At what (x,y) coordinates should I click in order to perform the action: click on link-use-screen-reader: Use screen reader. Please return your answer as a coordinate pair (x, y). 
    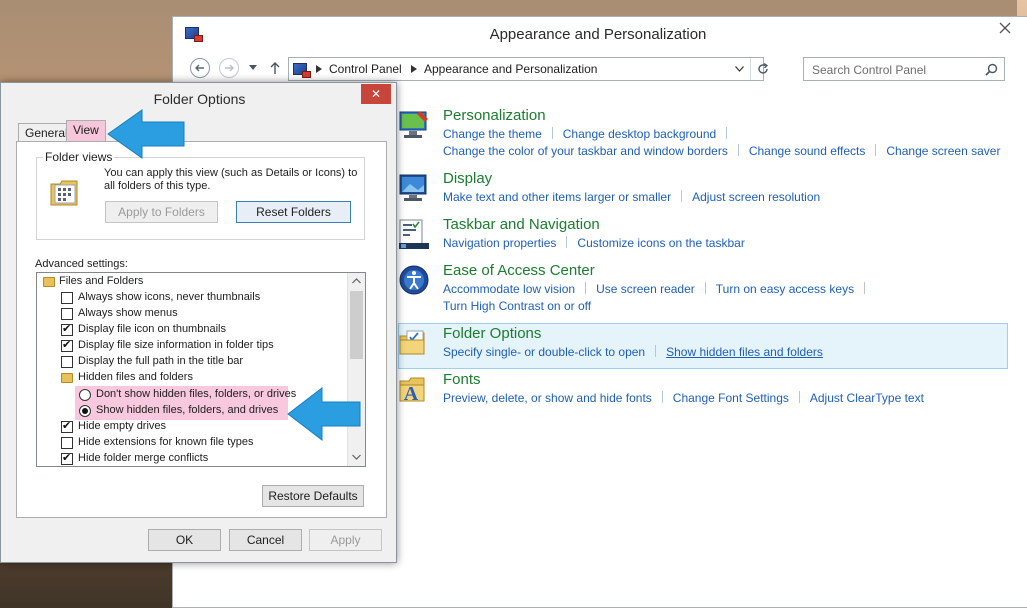
    Looking at the image, I should click on (645, 289).